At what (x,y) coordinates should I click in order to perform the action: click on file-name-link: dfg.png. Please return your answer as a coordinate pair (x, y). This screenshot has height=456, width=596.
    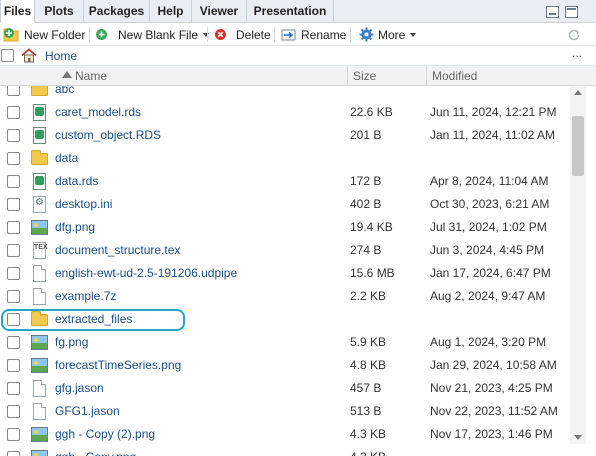
    Looking at the image, I should click on (75, 227).